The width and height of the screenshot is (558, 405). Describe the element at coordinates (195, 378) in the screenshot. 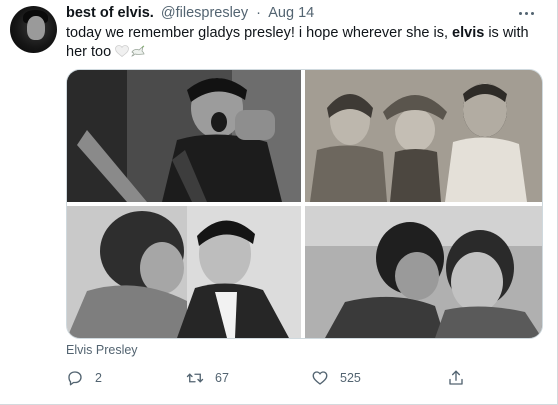

I see `retweet-icon` at that location.